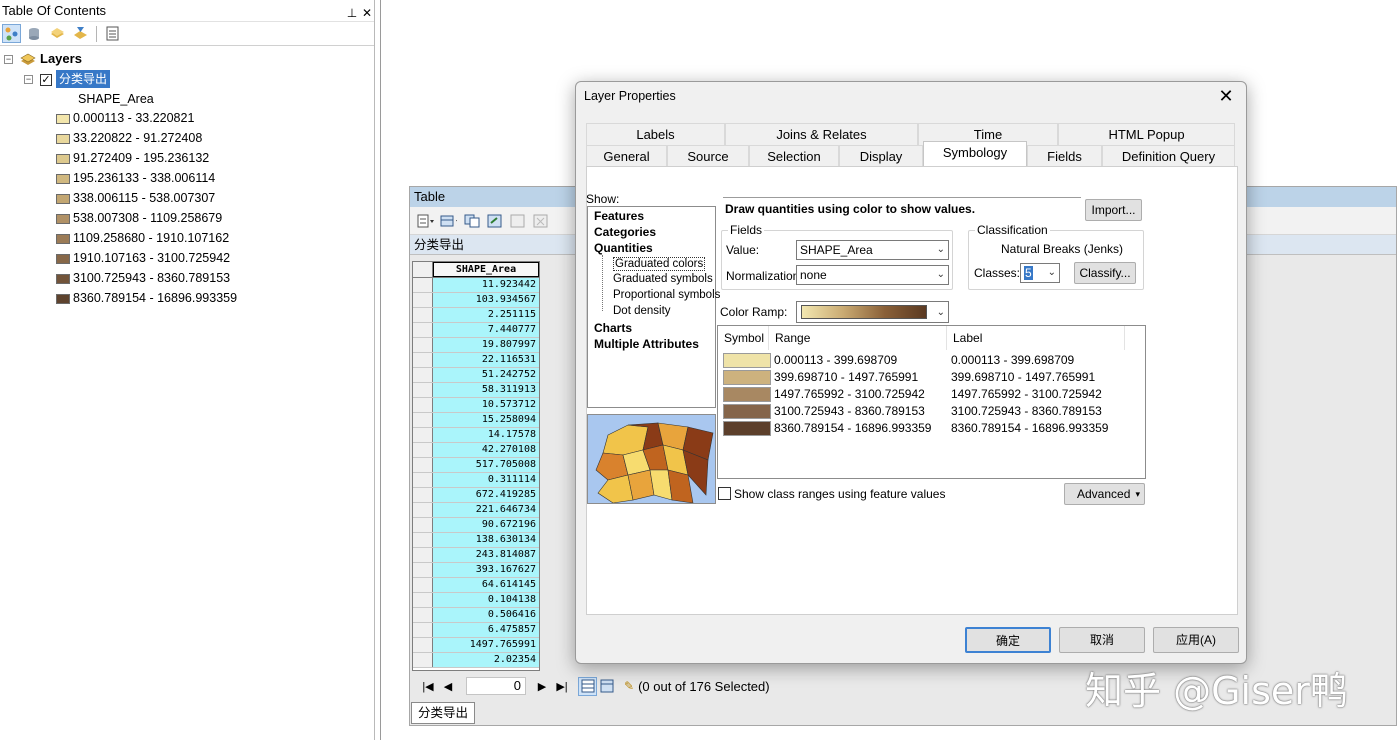  What do you see at coordinates (623, 248) in the screenshot?
I see `show-item-quantities: Quantities` at bounding box center [623, 248].